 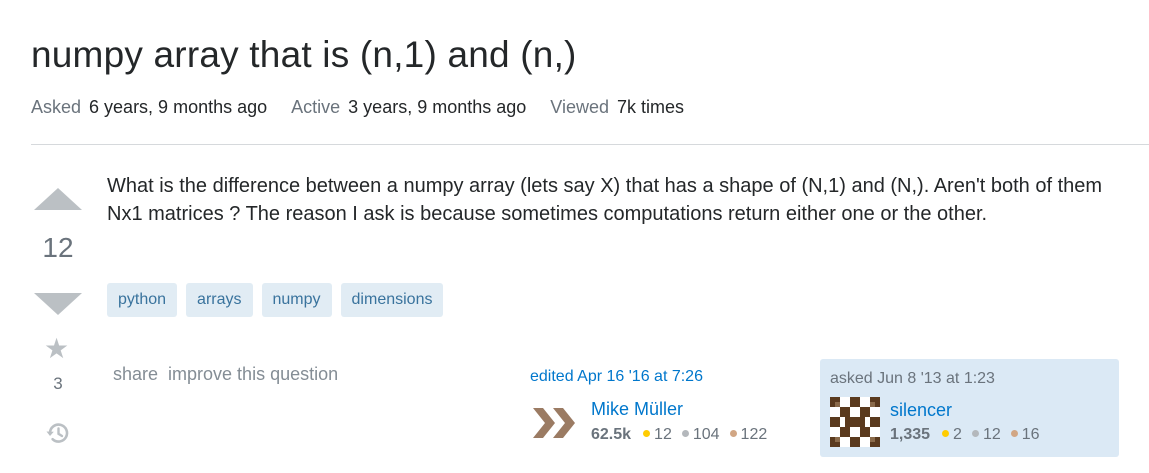 What do you see at coordinates (910, 434) in the screenshot?
I see `owner-rep-score: 1,335` at bounding box center [910, 434].